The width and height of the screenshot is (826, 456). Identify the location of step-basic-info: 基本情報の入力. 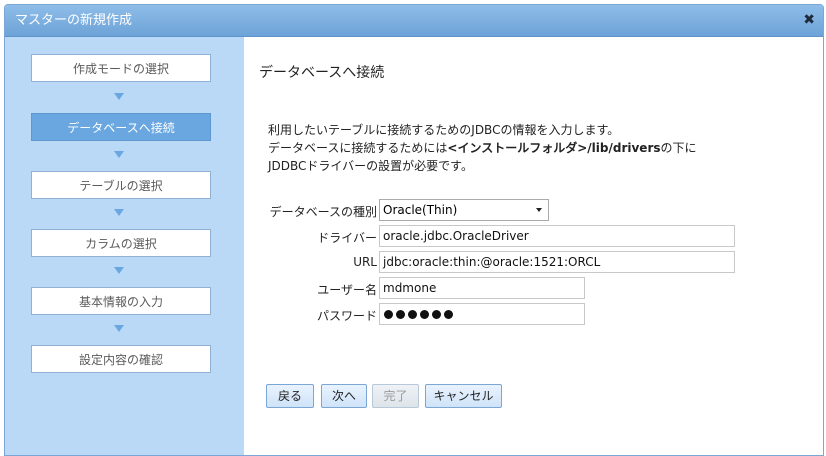
(121, 301).